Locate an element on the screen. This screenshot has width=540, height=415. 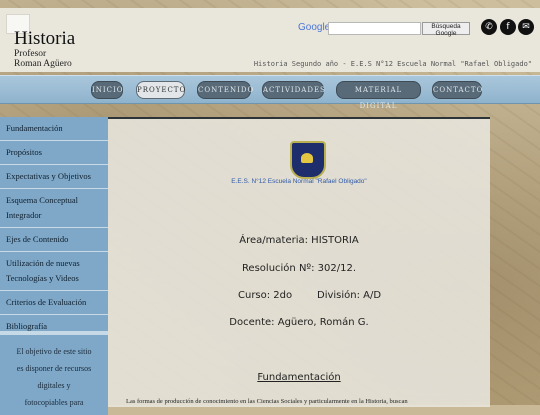
site-title: Historia is located at coordinates (45, 38).